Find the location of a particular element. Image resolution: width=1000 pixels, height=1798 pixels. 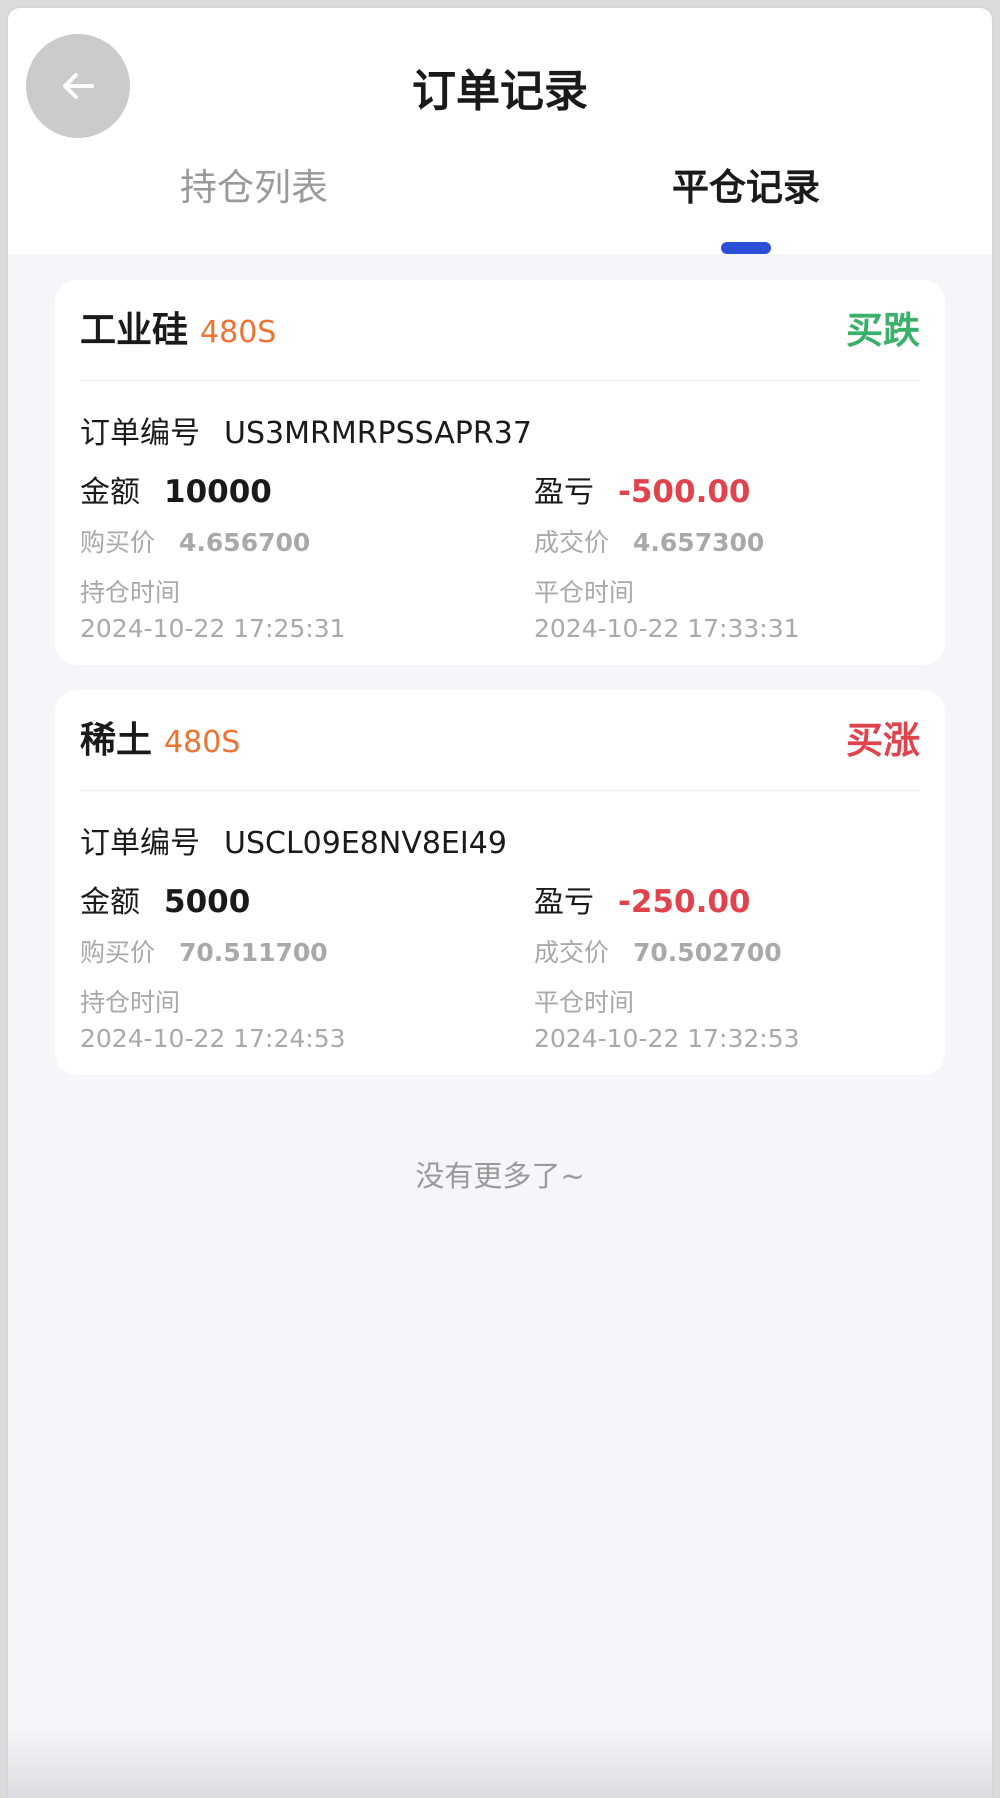

active-tab-indicator is located at coordinates (746, 248).